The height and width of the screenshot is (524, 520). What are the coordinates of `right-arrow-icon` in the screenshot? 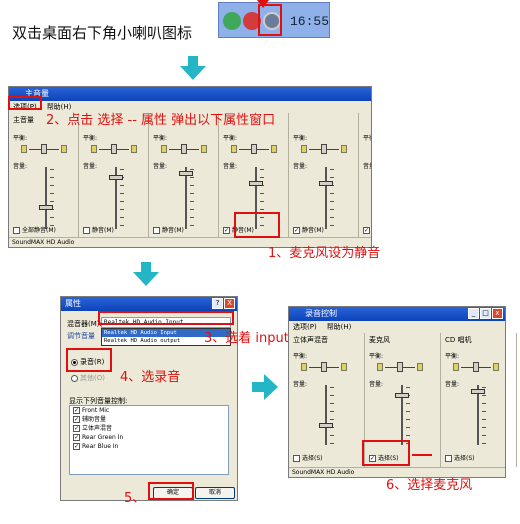 It's located at (271, 387).